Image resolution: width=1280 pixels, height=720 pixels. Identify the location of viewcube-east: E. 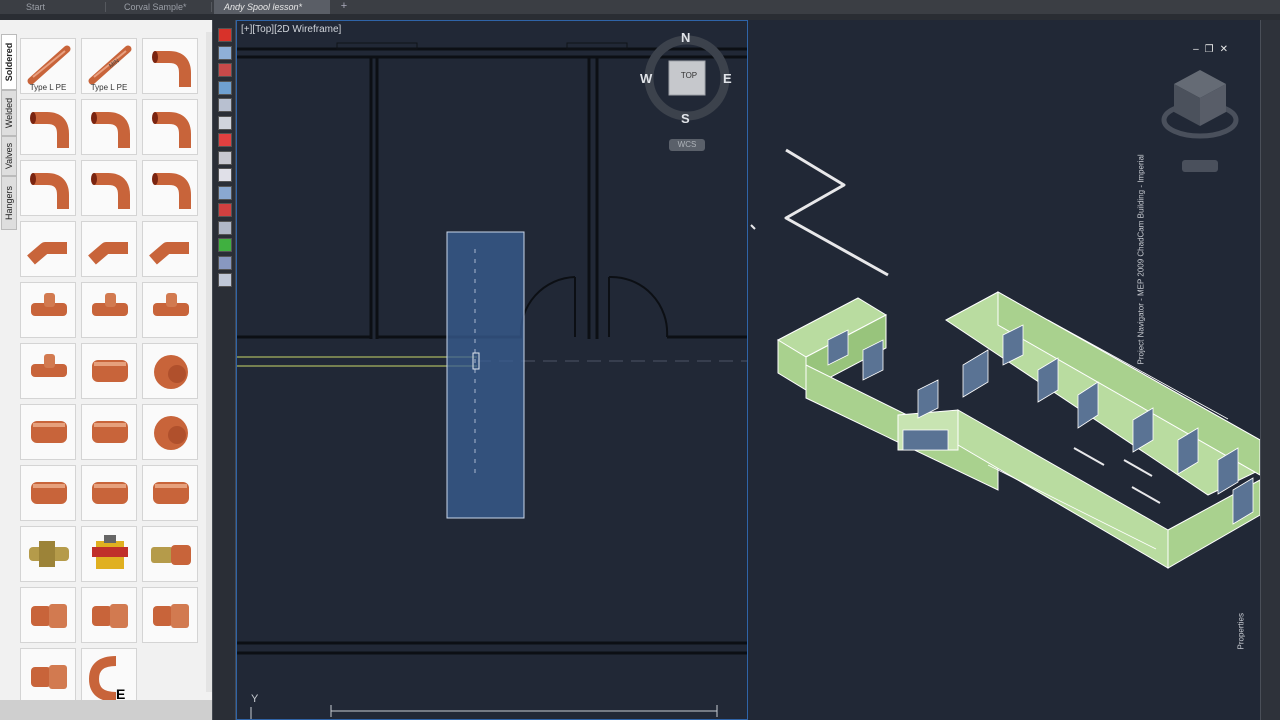
(727, 78).